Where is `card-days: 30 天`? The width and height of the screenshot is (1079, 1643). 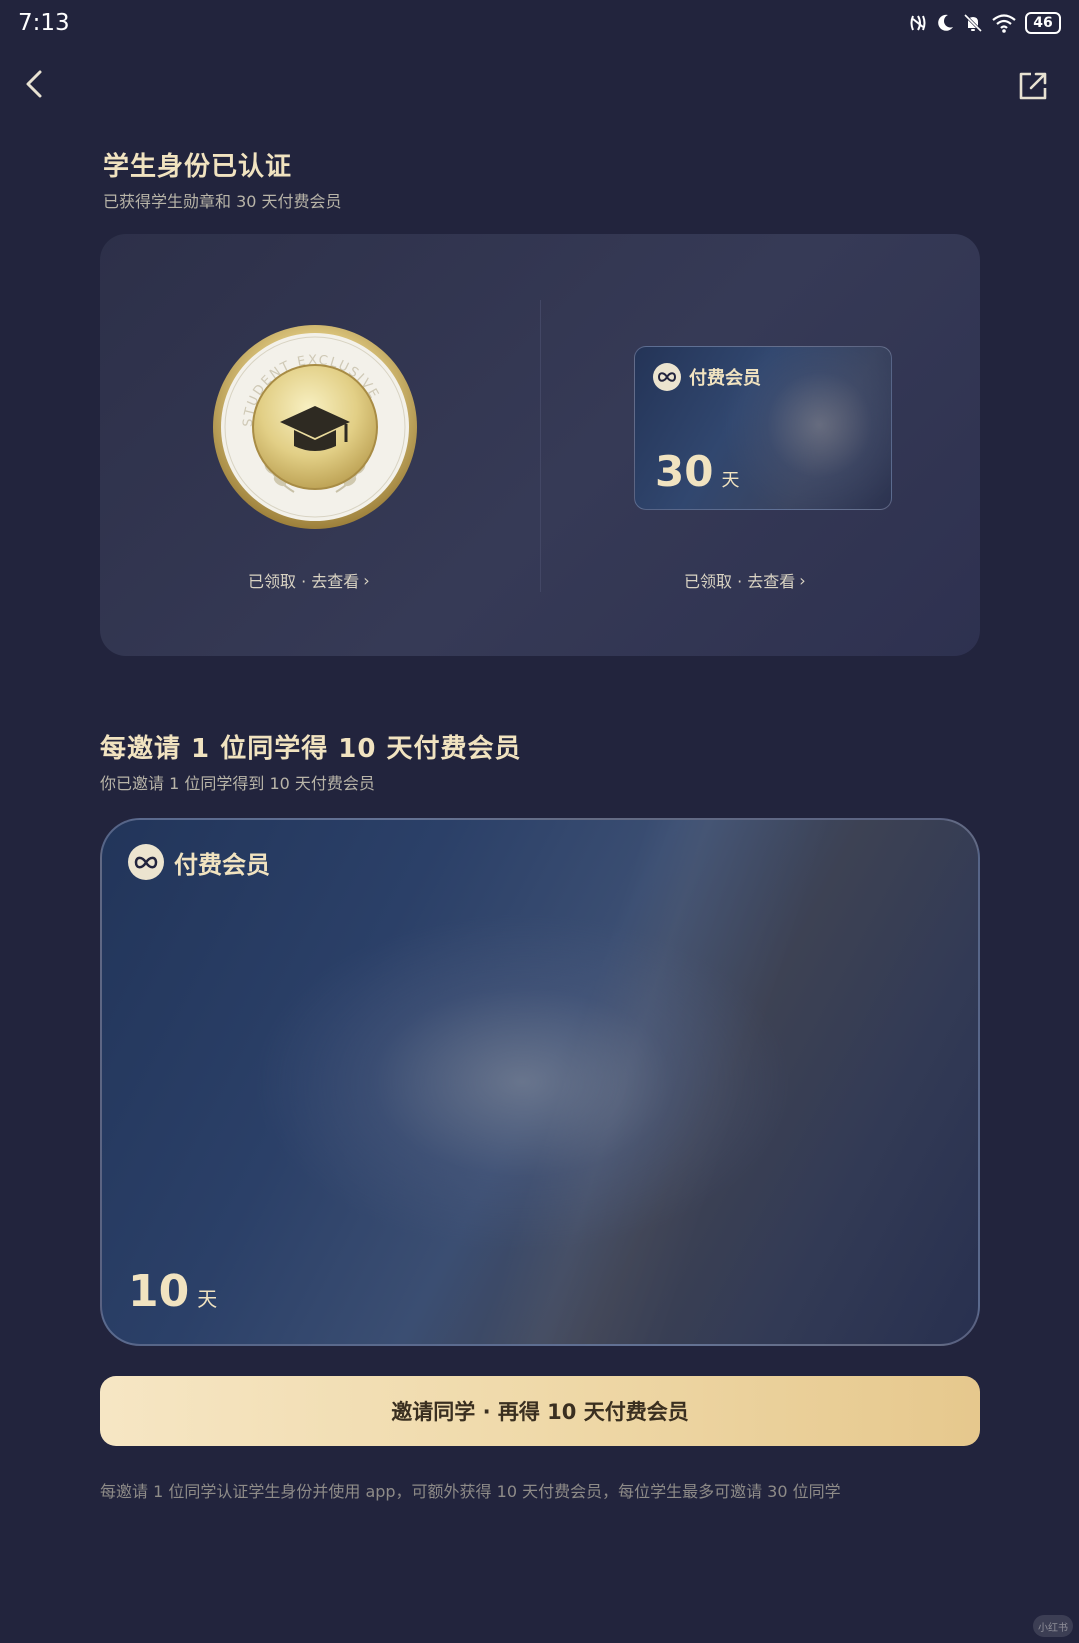 card-days: 30 天 is located at coordinates (697, 471).